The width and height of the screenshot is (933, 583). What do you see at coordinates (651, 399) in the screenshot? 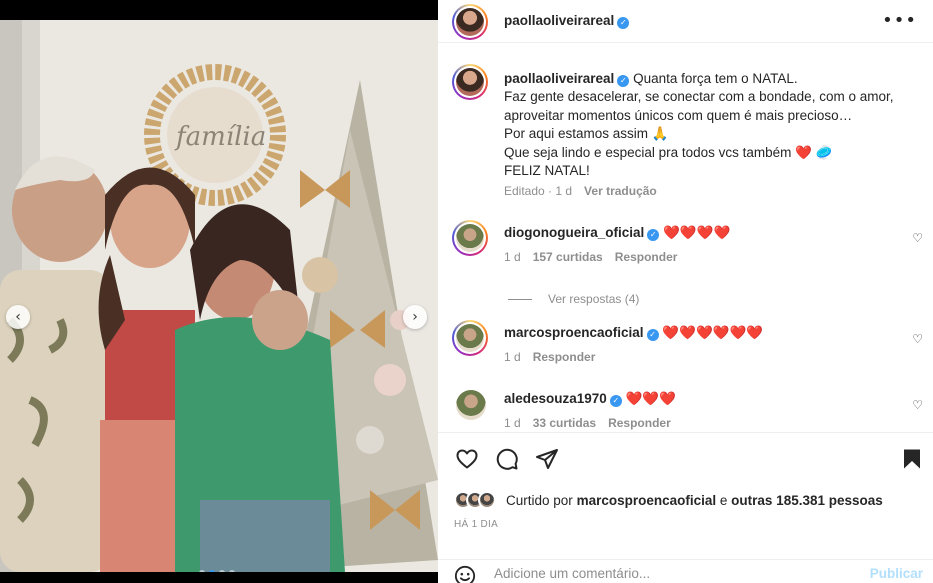
I see `comment-text: ❤️❤️❤️` at bounding box center [651, 399].